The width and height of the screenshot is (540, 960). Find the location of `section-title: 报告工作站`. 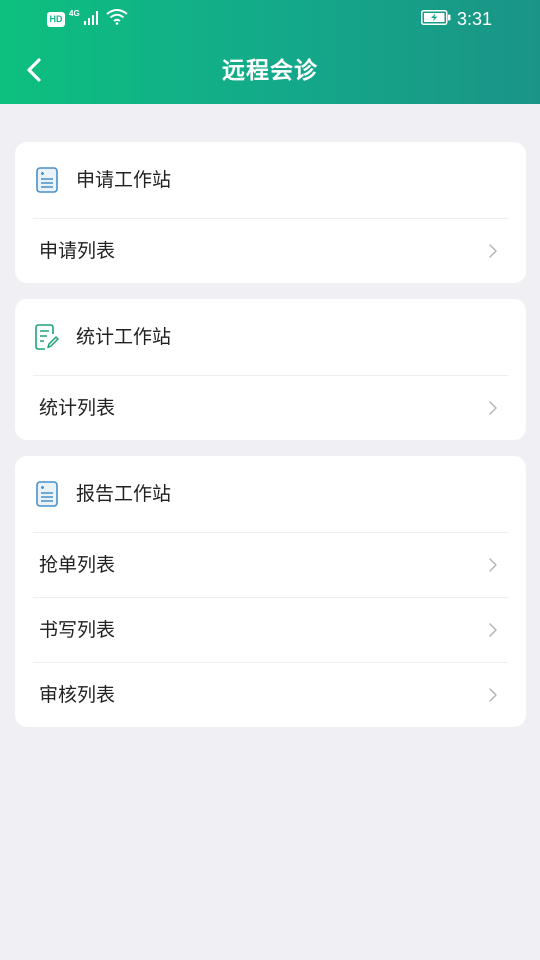

section-title: 报告工作站 is located at coordinates (124, 494).